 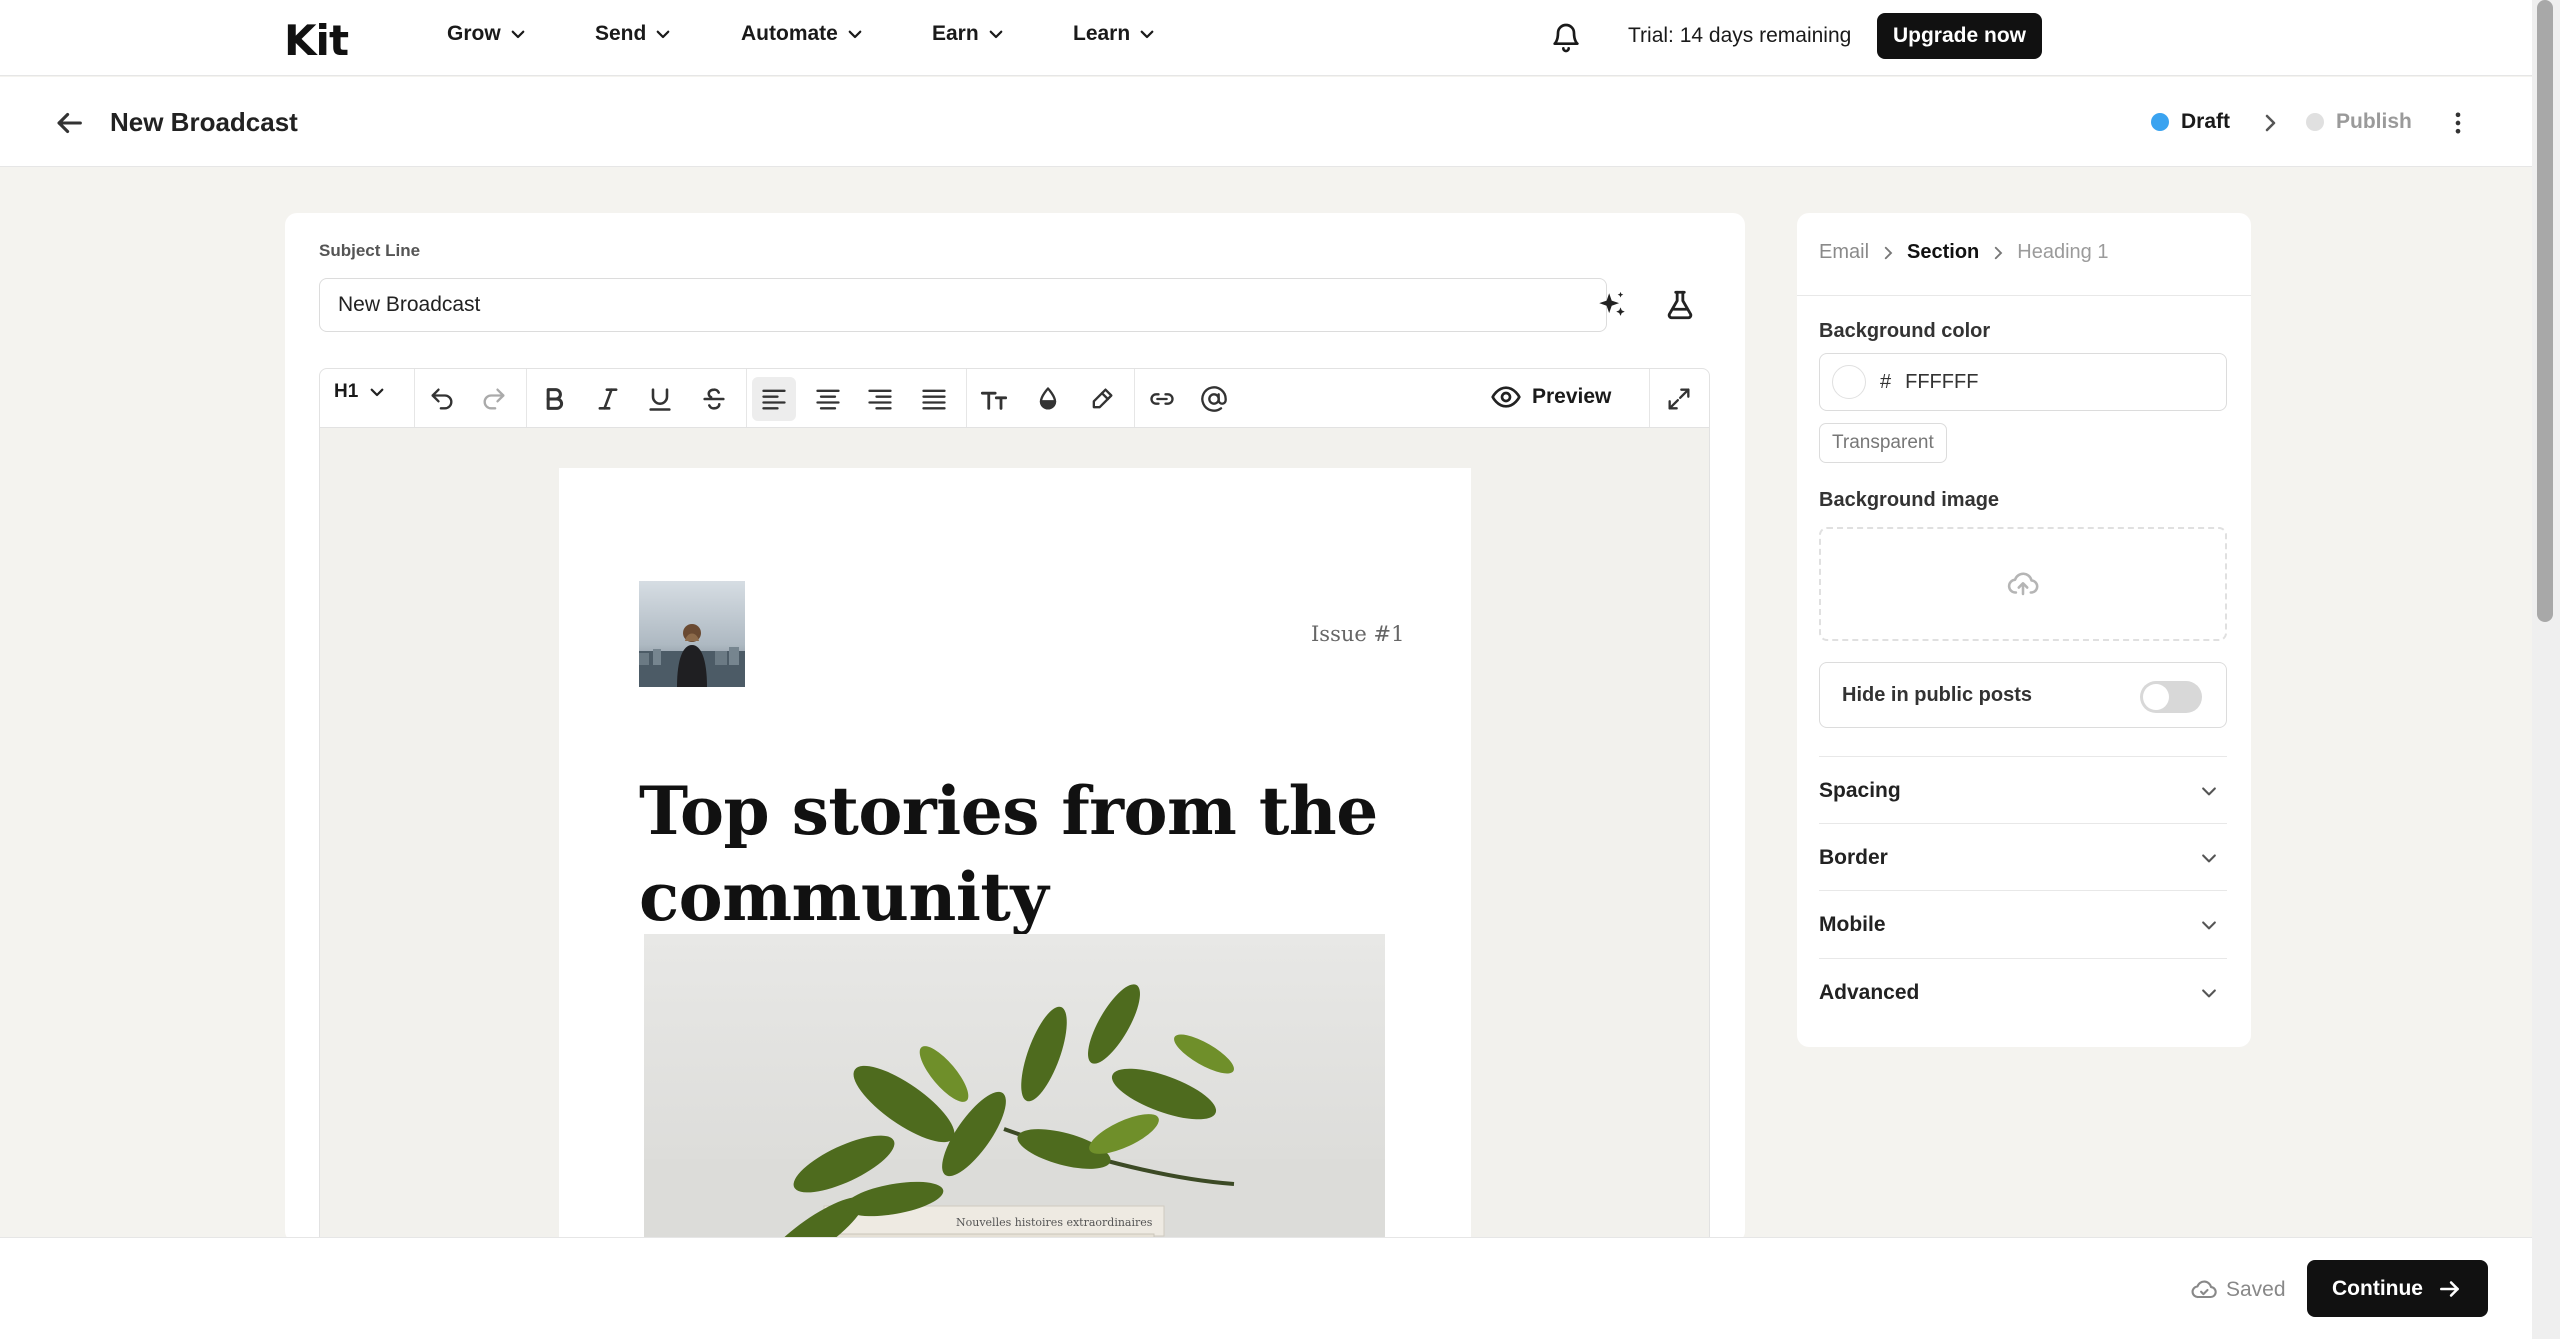 I want to click on align-right-button, so click(x=880, y=399).